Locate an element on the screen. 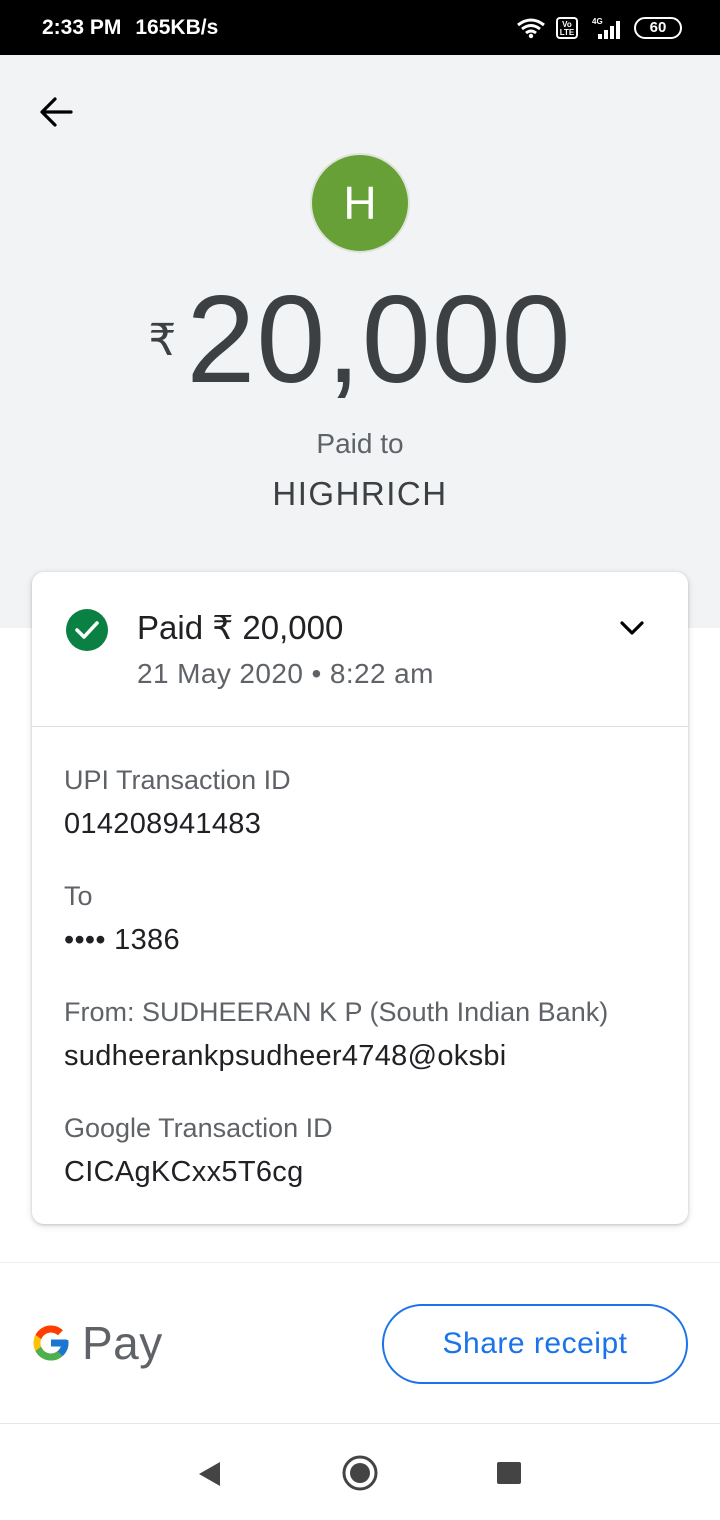  gpay-brand-text: Pay is located at coordinates (122, 1343).